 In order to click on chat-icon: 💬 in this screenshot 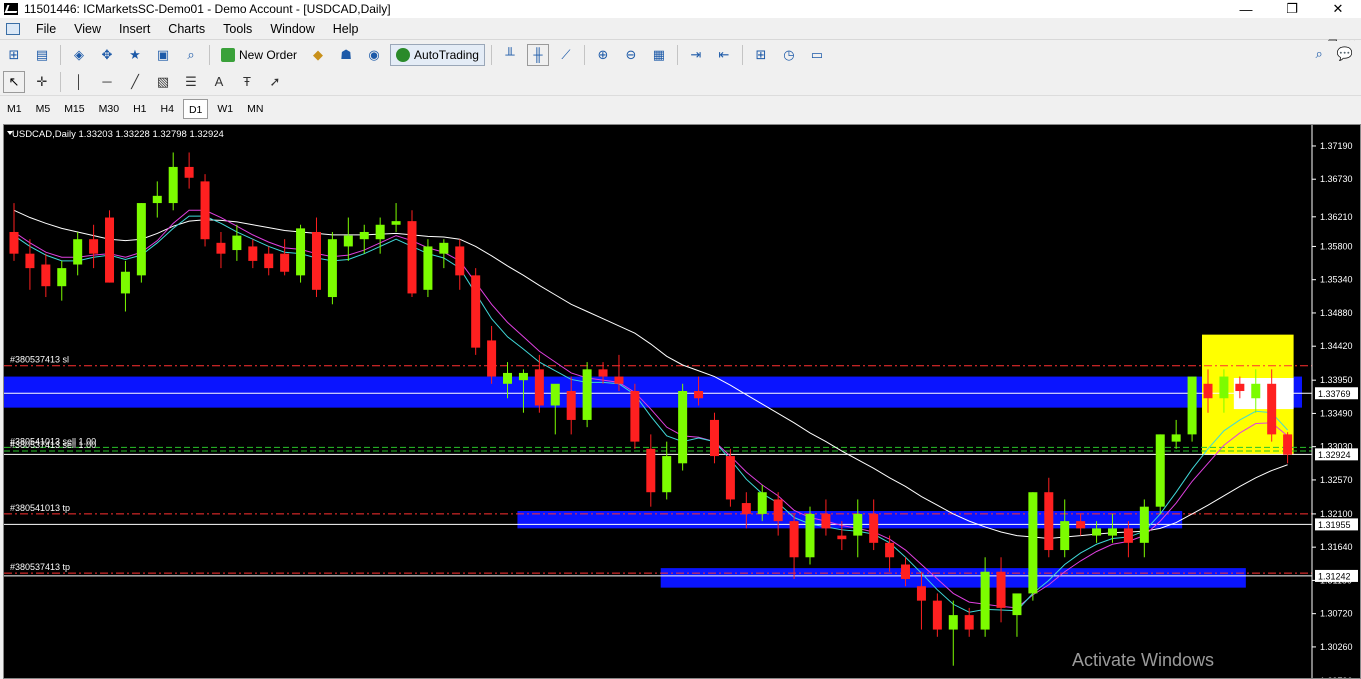, I will do `click(1345, 54)`.